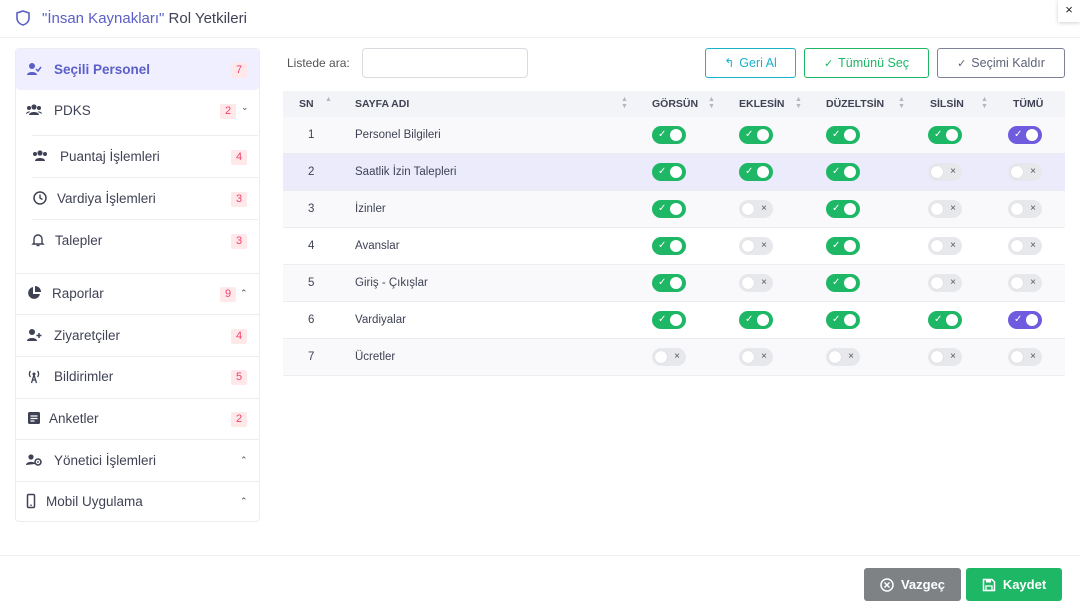 This screenshot has width=1080, height=610. What do you see at coordinates (311, 209) in the screenshot?
I see `row-sn: 3` at bounding box center [311, 209].